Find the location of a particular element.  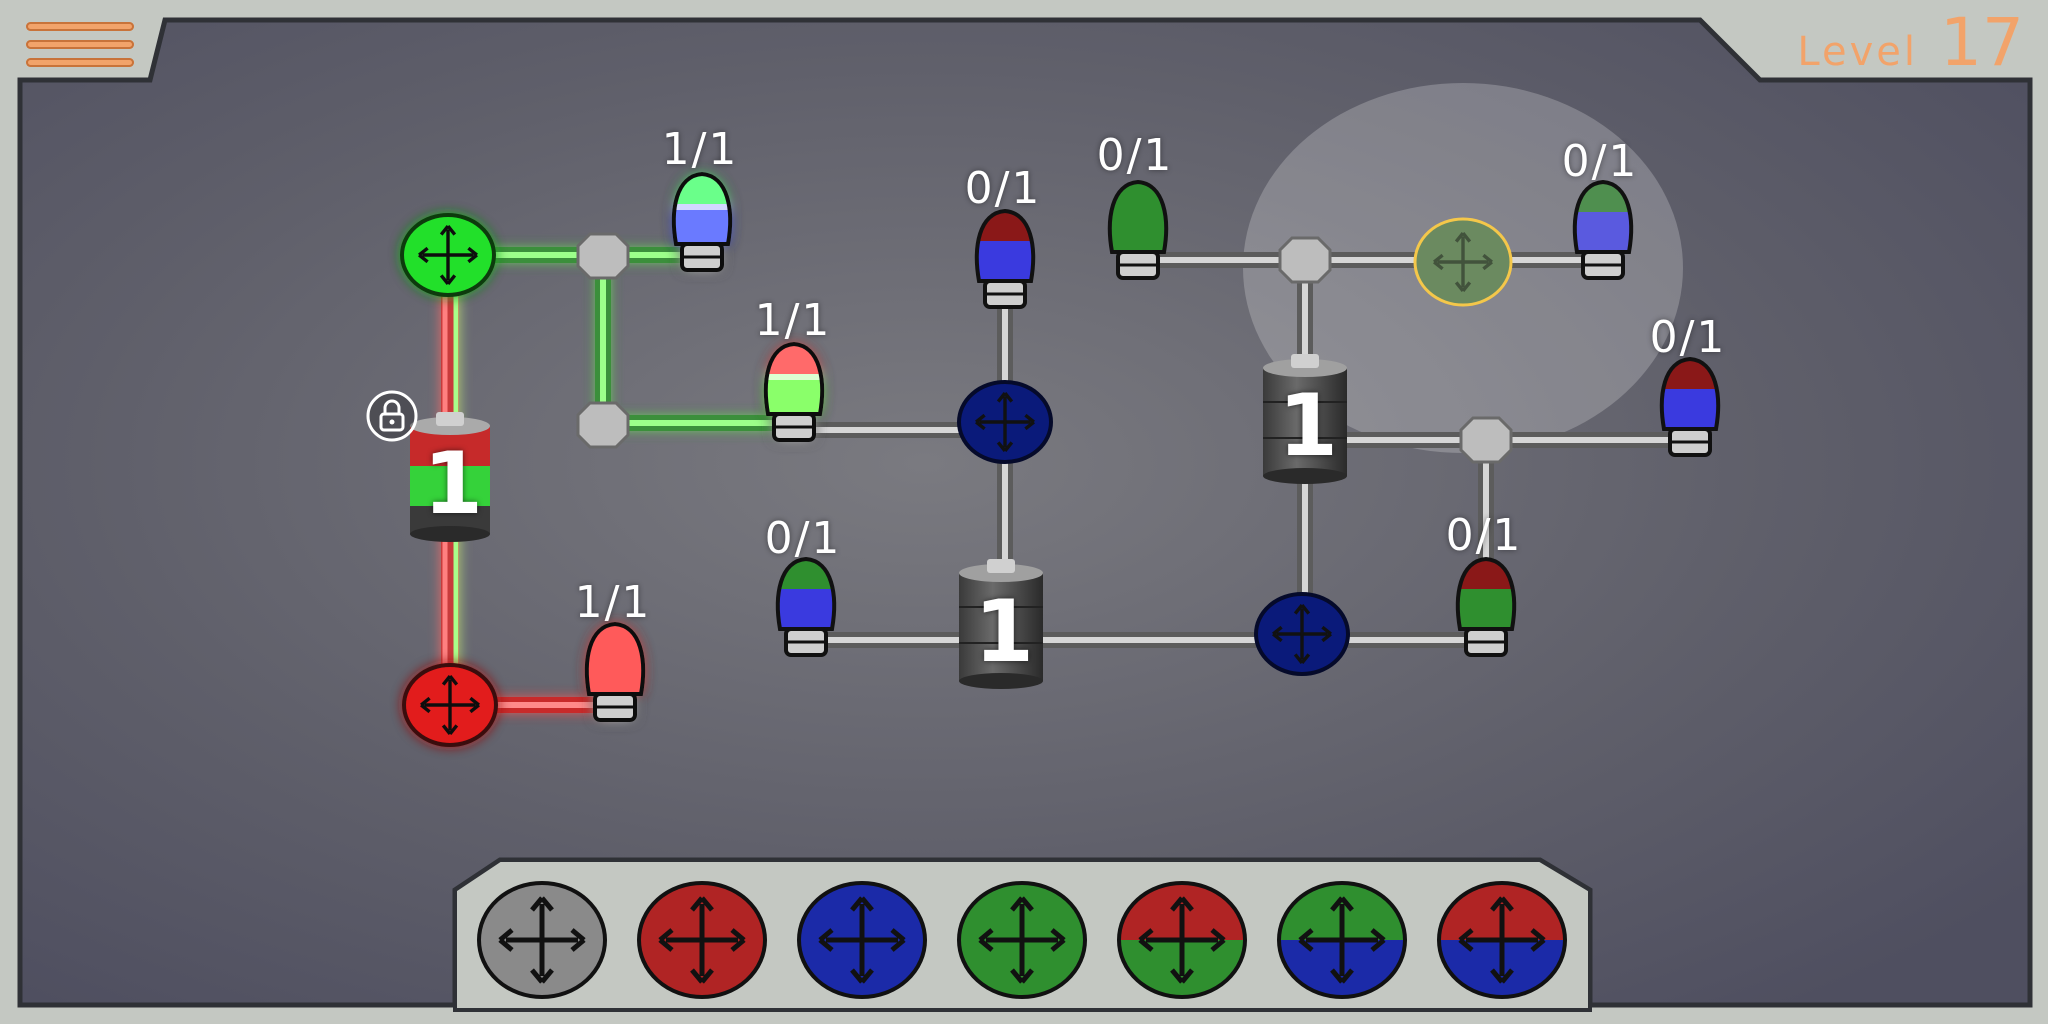

level-indicator: Level 17 is located at coordinates (1910, 42).